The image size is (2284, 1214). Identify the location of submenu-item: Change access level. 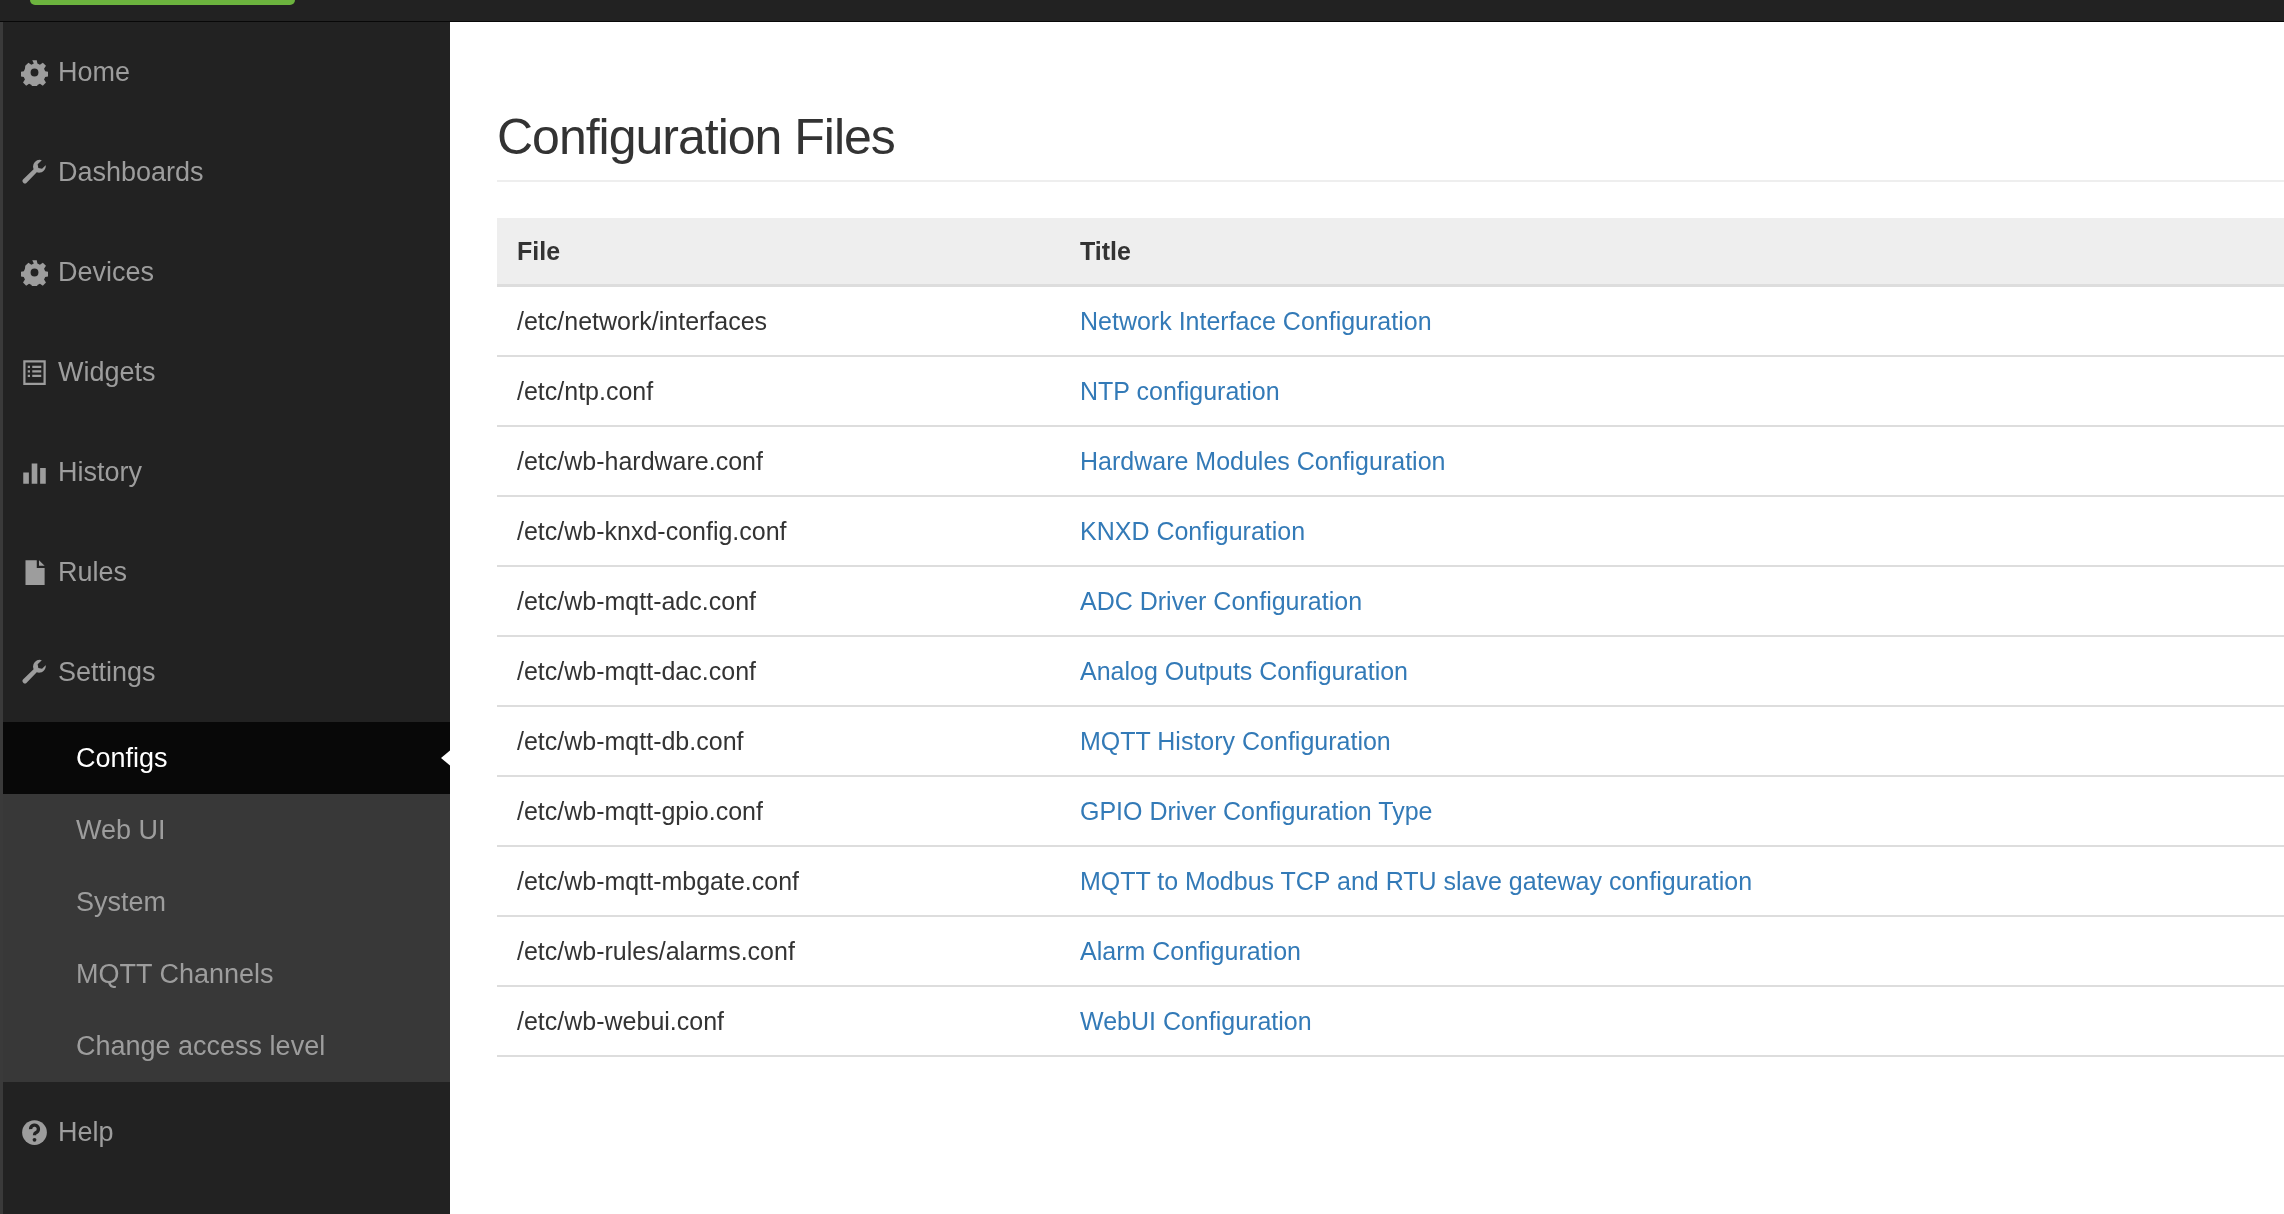
(226, 1046).